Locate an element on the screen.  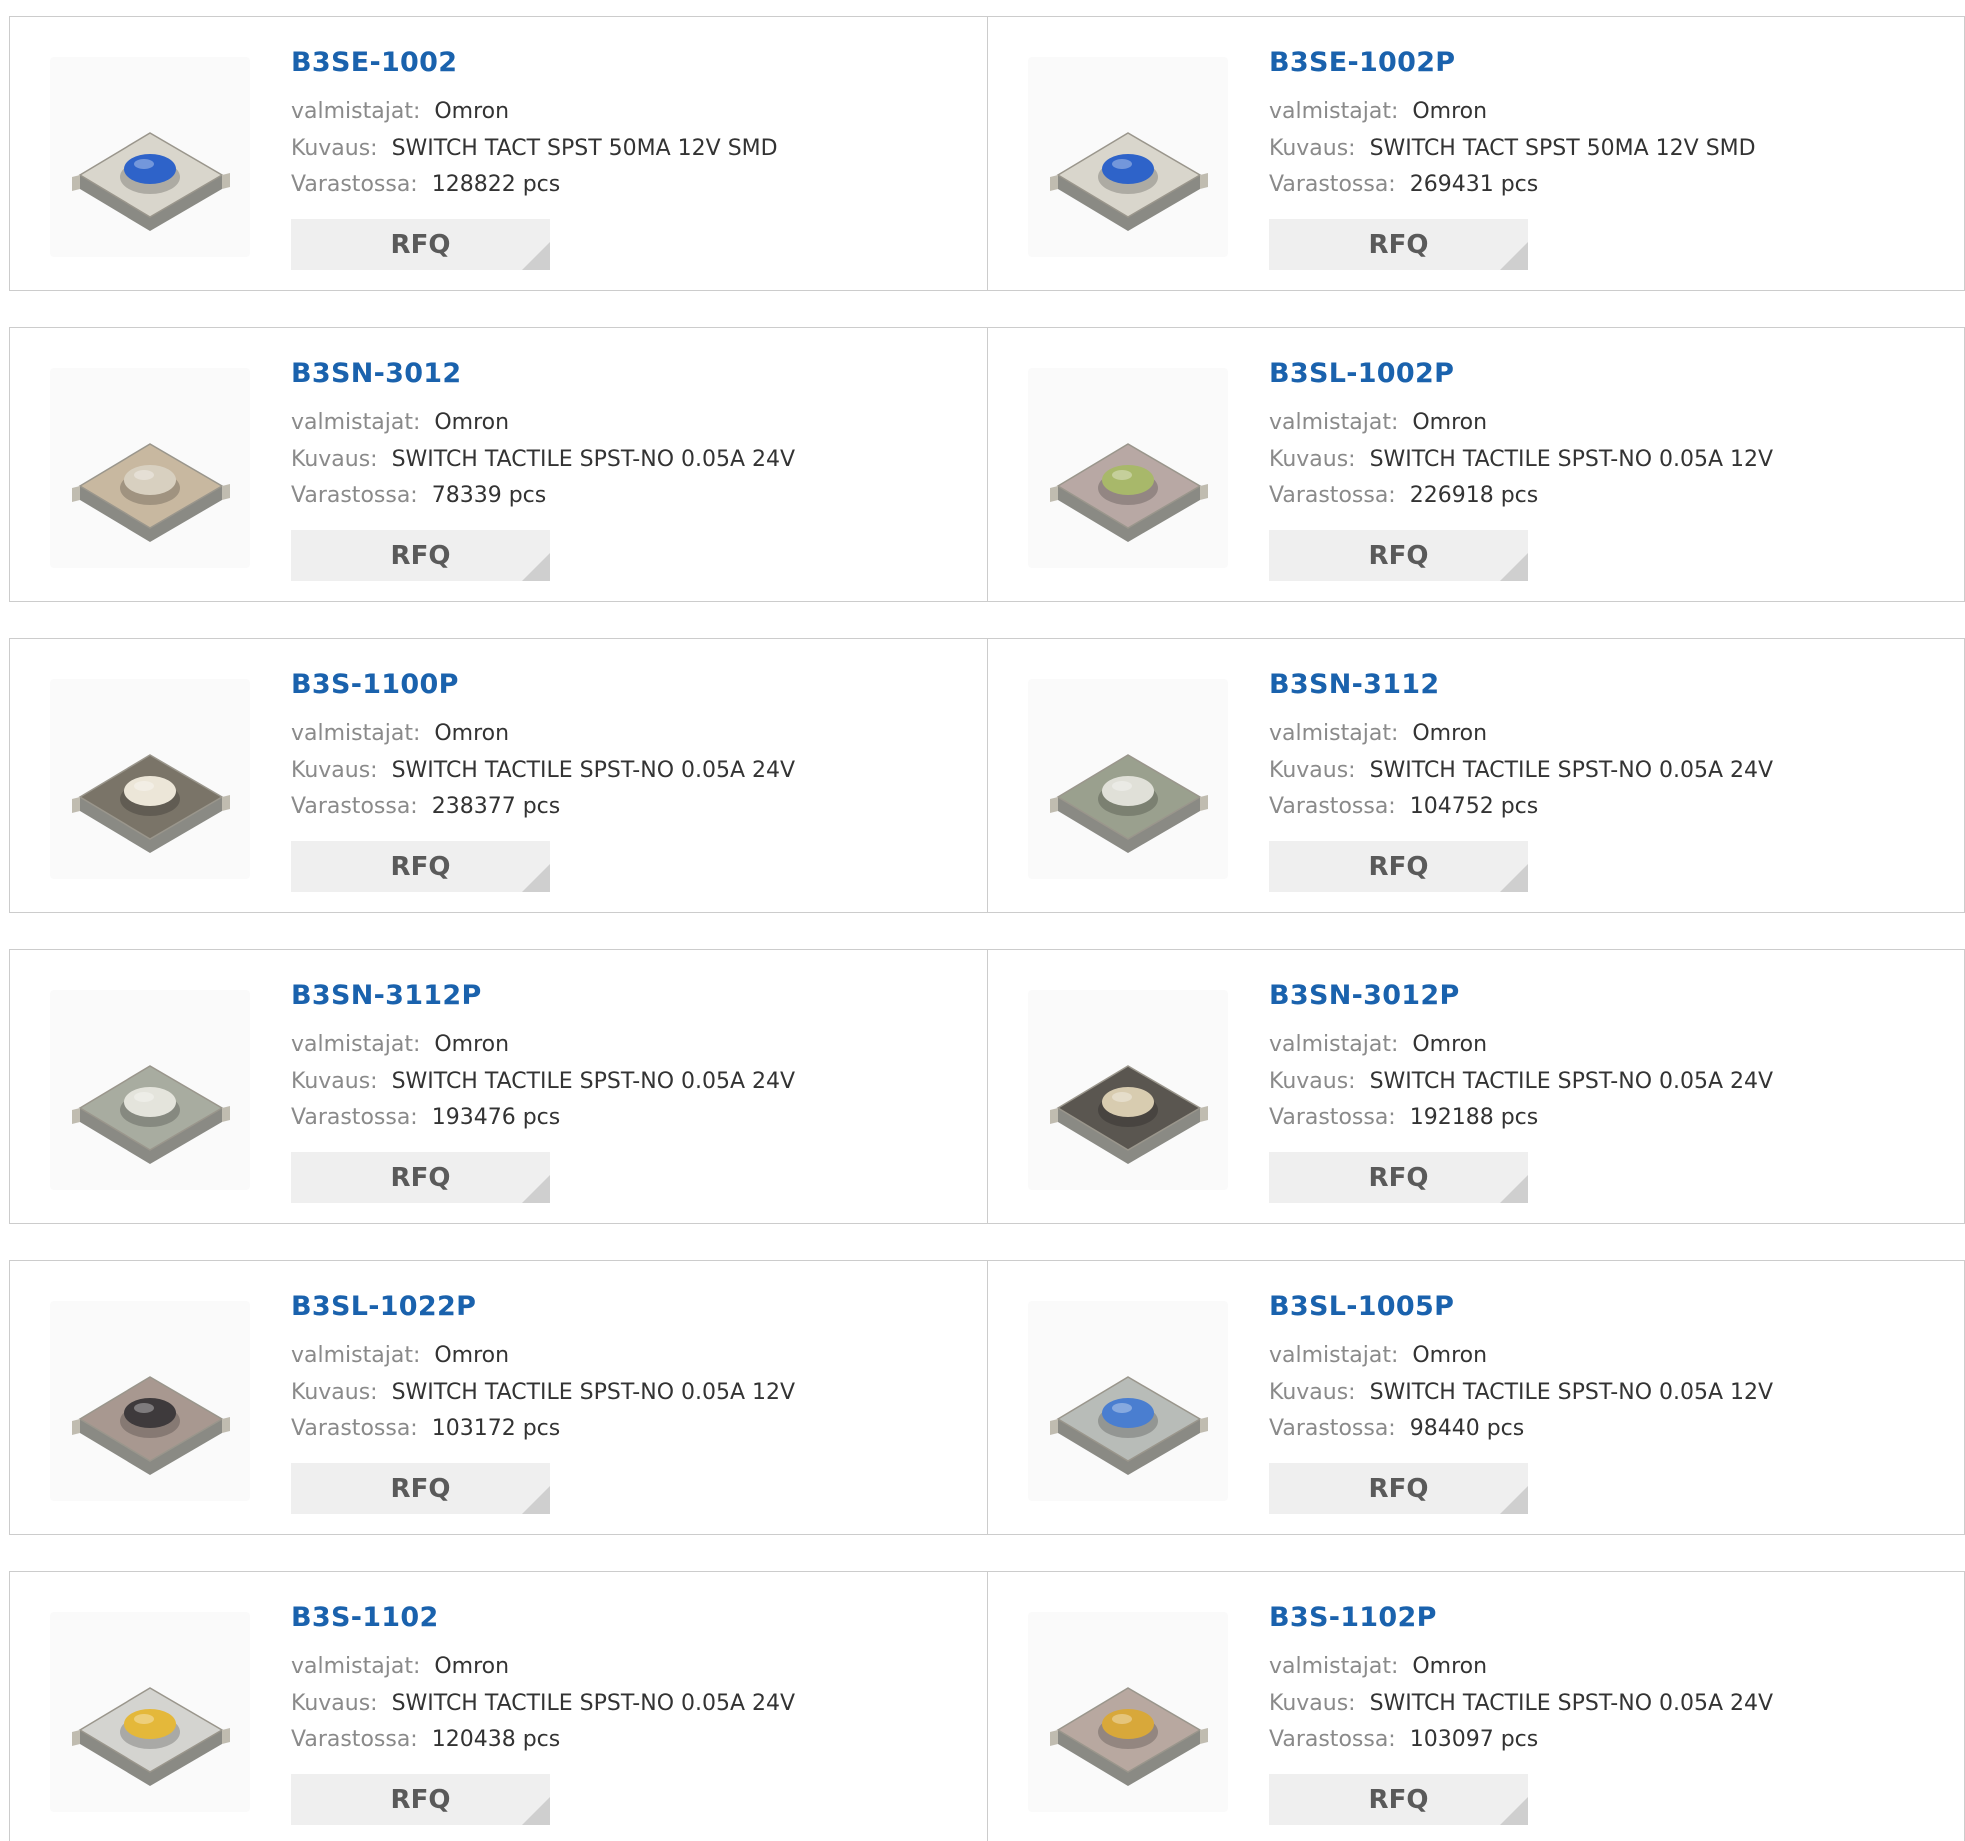
stock-row: Varastossa: 120438 pcs is located at coordinates (425, 1739).